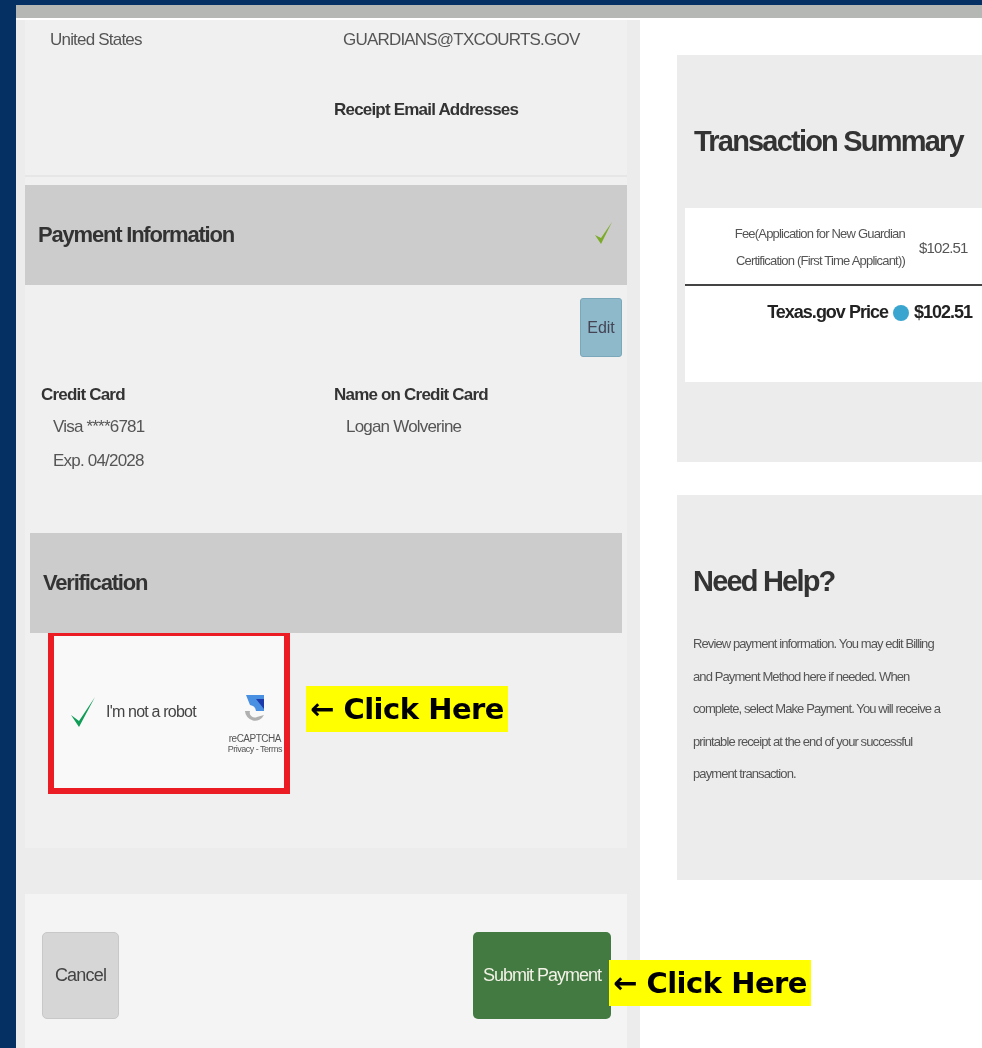 Image resolution: width=982 pixels, height=1048 pixels. What do you see at coordinates (461, 40) in the screenshot?
I see `email-text: GUARDIANS@TXCOURTS.GOV` at bounding box center [461, 40].